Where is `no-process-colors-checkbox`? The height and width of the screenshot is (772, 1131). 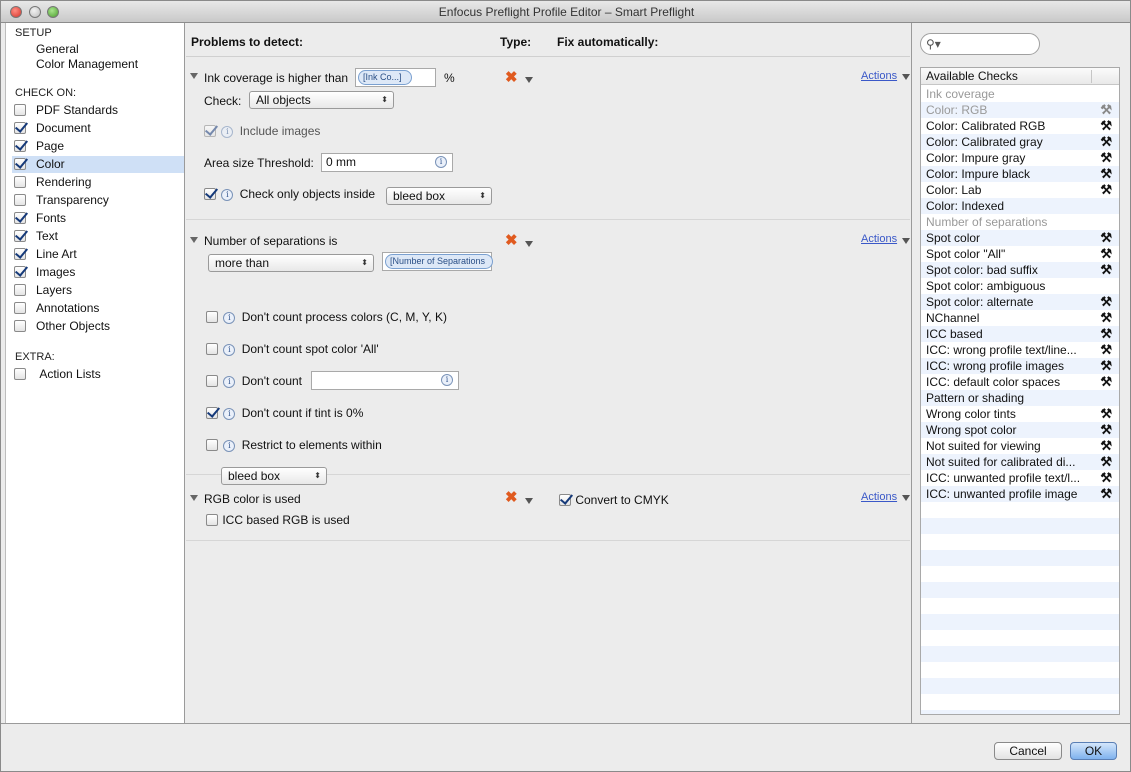
no-process-colors-checkbox is located at coordinates (212, 317).